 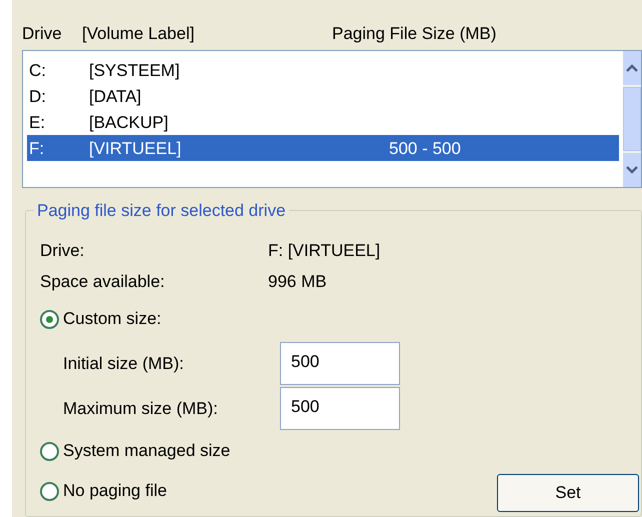 I want to click on set-button: Set, so click(x=568, y=493).